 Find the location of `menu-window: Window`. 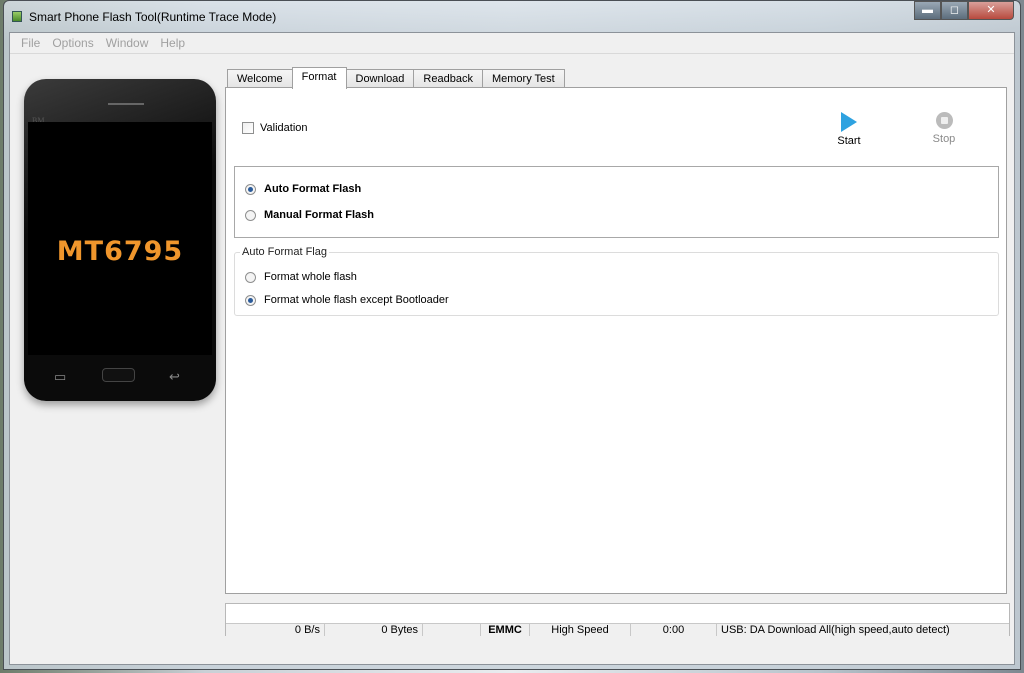

menu-window: Window is located at coordinates (127, 43).